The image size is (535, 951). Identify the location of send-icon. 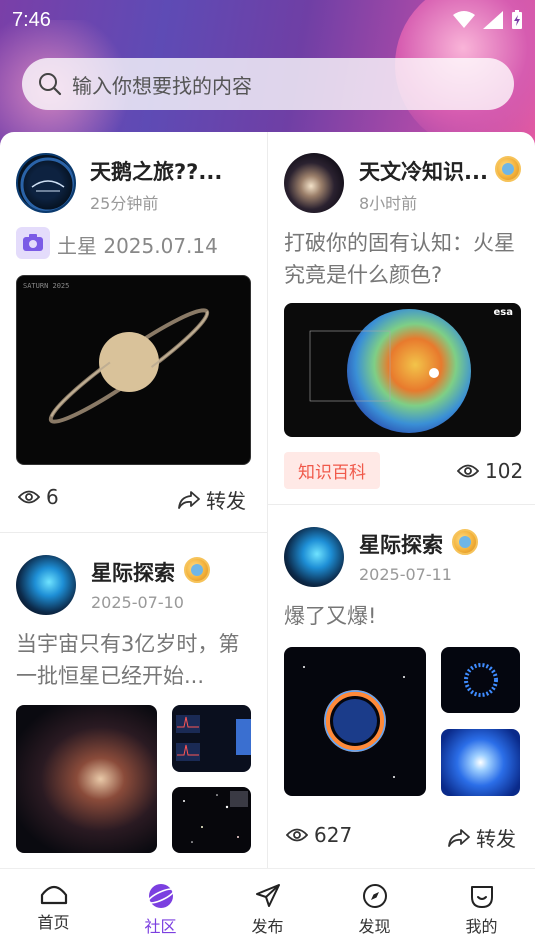
(267, 895).